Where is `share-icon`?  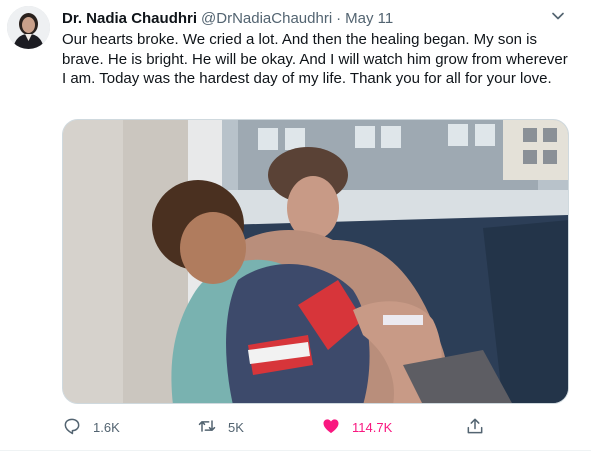
share-icon is located at coordinates (475, 427).